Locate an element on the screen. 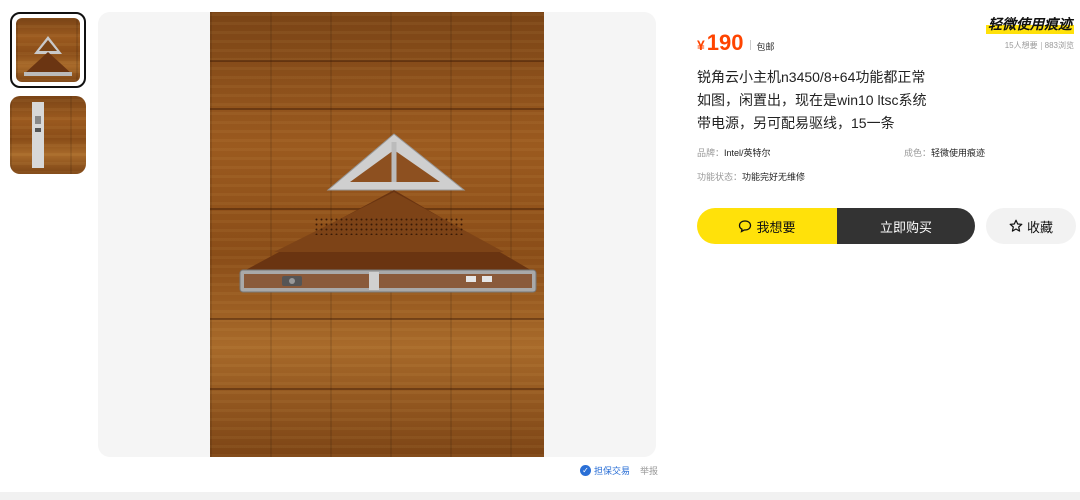 The width and height of the screenshot is (1080, 500). attr-condition: 成色：轻微使用痕迹 is located at coordinates (944, 152).